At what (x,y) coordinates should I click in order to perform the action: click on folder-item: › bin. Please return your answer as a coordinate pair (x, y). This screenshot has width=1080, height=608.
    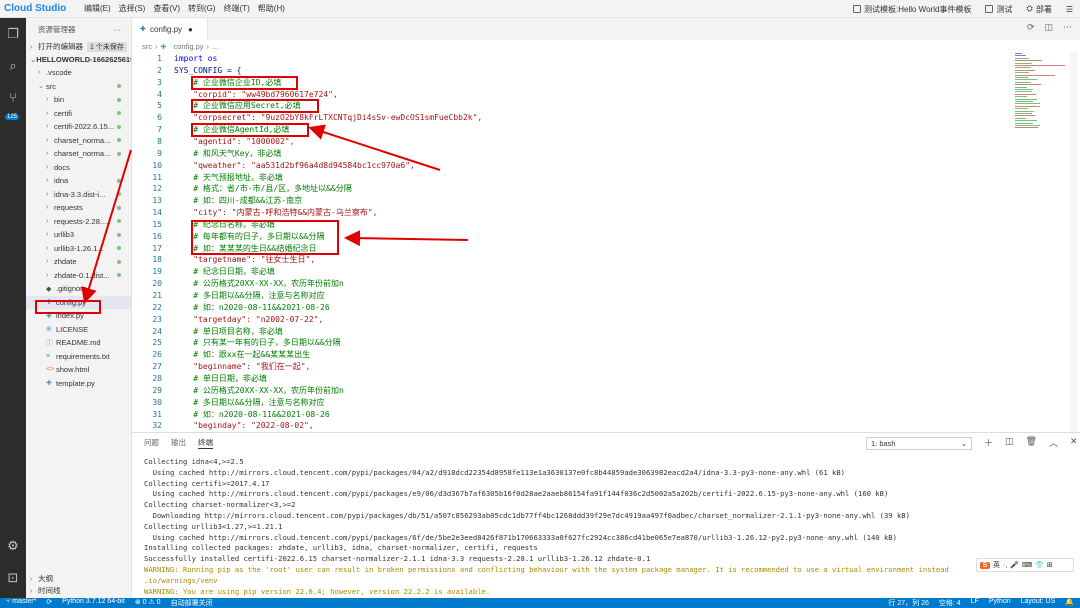
    Looking at the image, I should click on (78, 100).